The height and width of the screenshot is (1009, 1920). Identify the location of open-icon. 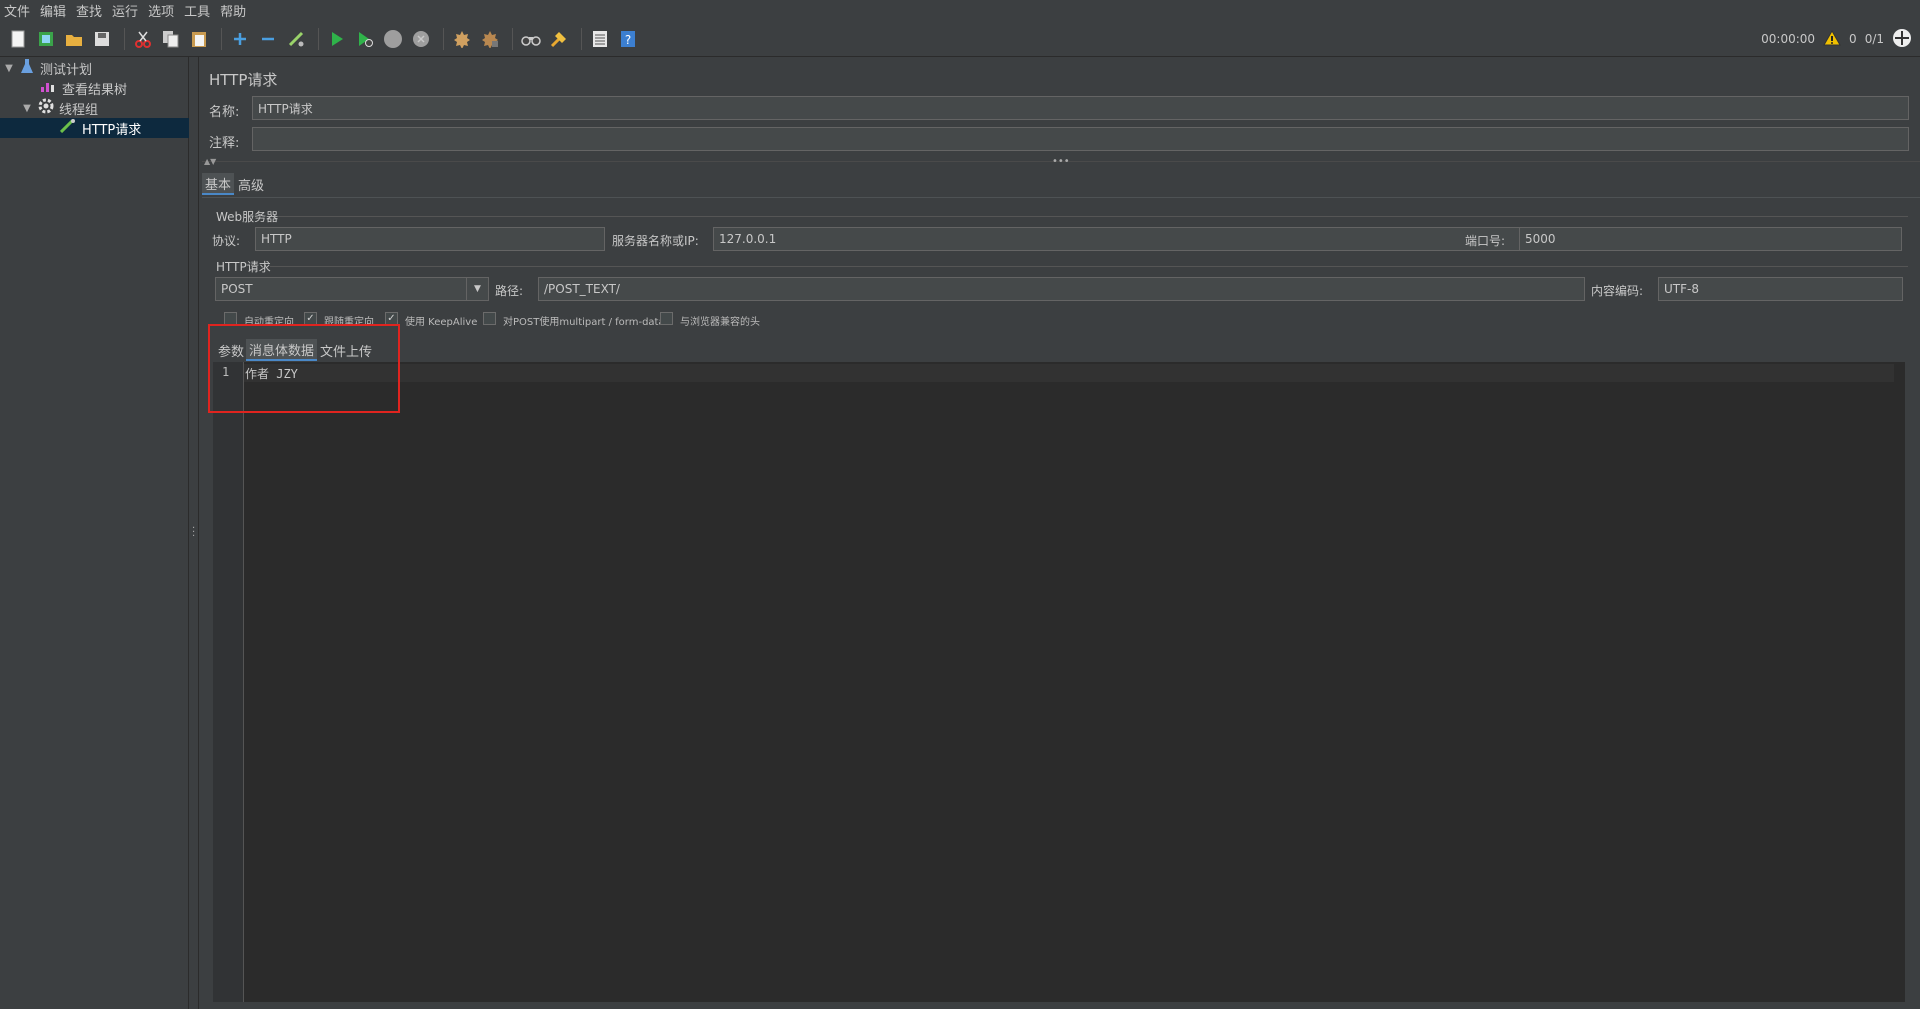
(74, 39).